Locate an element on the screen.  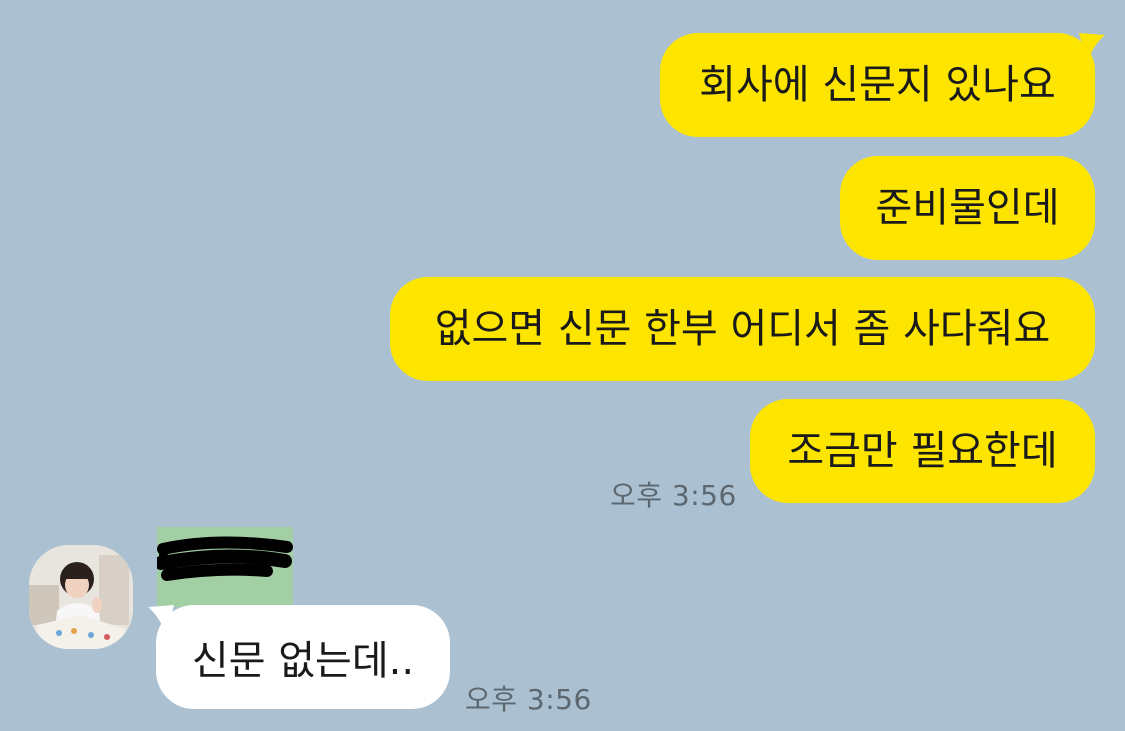
outgoing-message-bubble: 준비물인데 is located at coordinates (967, 208).